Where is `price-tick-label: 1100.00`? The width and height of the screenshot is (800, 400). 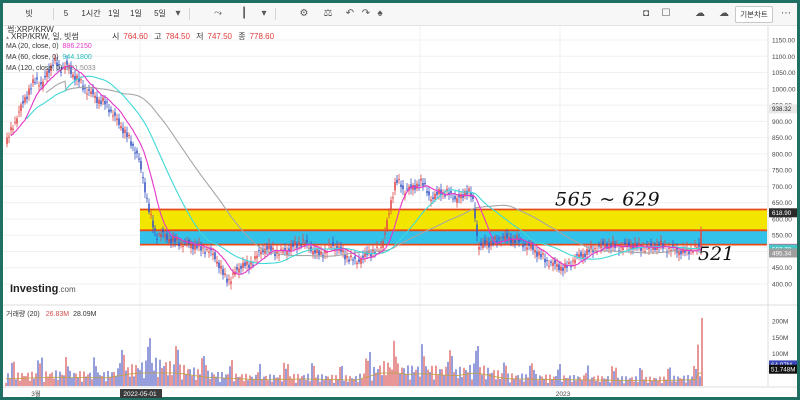 price-tick-label: 1100.00 is located at coordinates (783, 57).